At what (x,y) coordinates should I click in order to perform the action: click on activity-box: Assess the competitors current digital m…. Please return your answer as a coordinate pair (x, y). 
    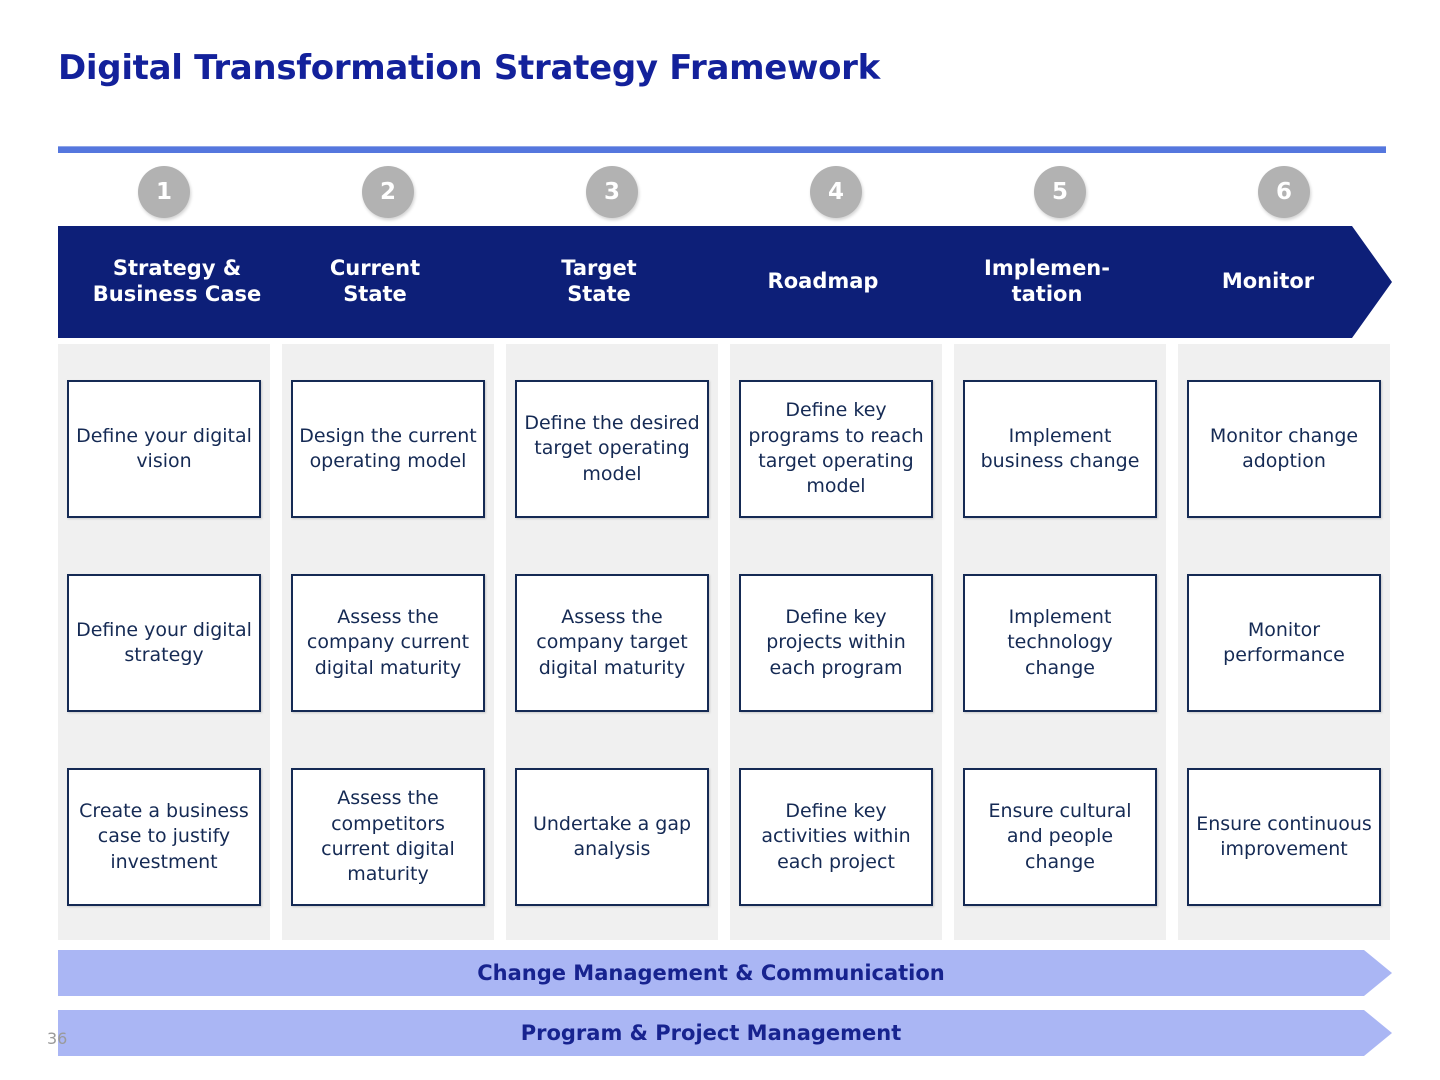
    Looking at the image, I should click on (388, 837).